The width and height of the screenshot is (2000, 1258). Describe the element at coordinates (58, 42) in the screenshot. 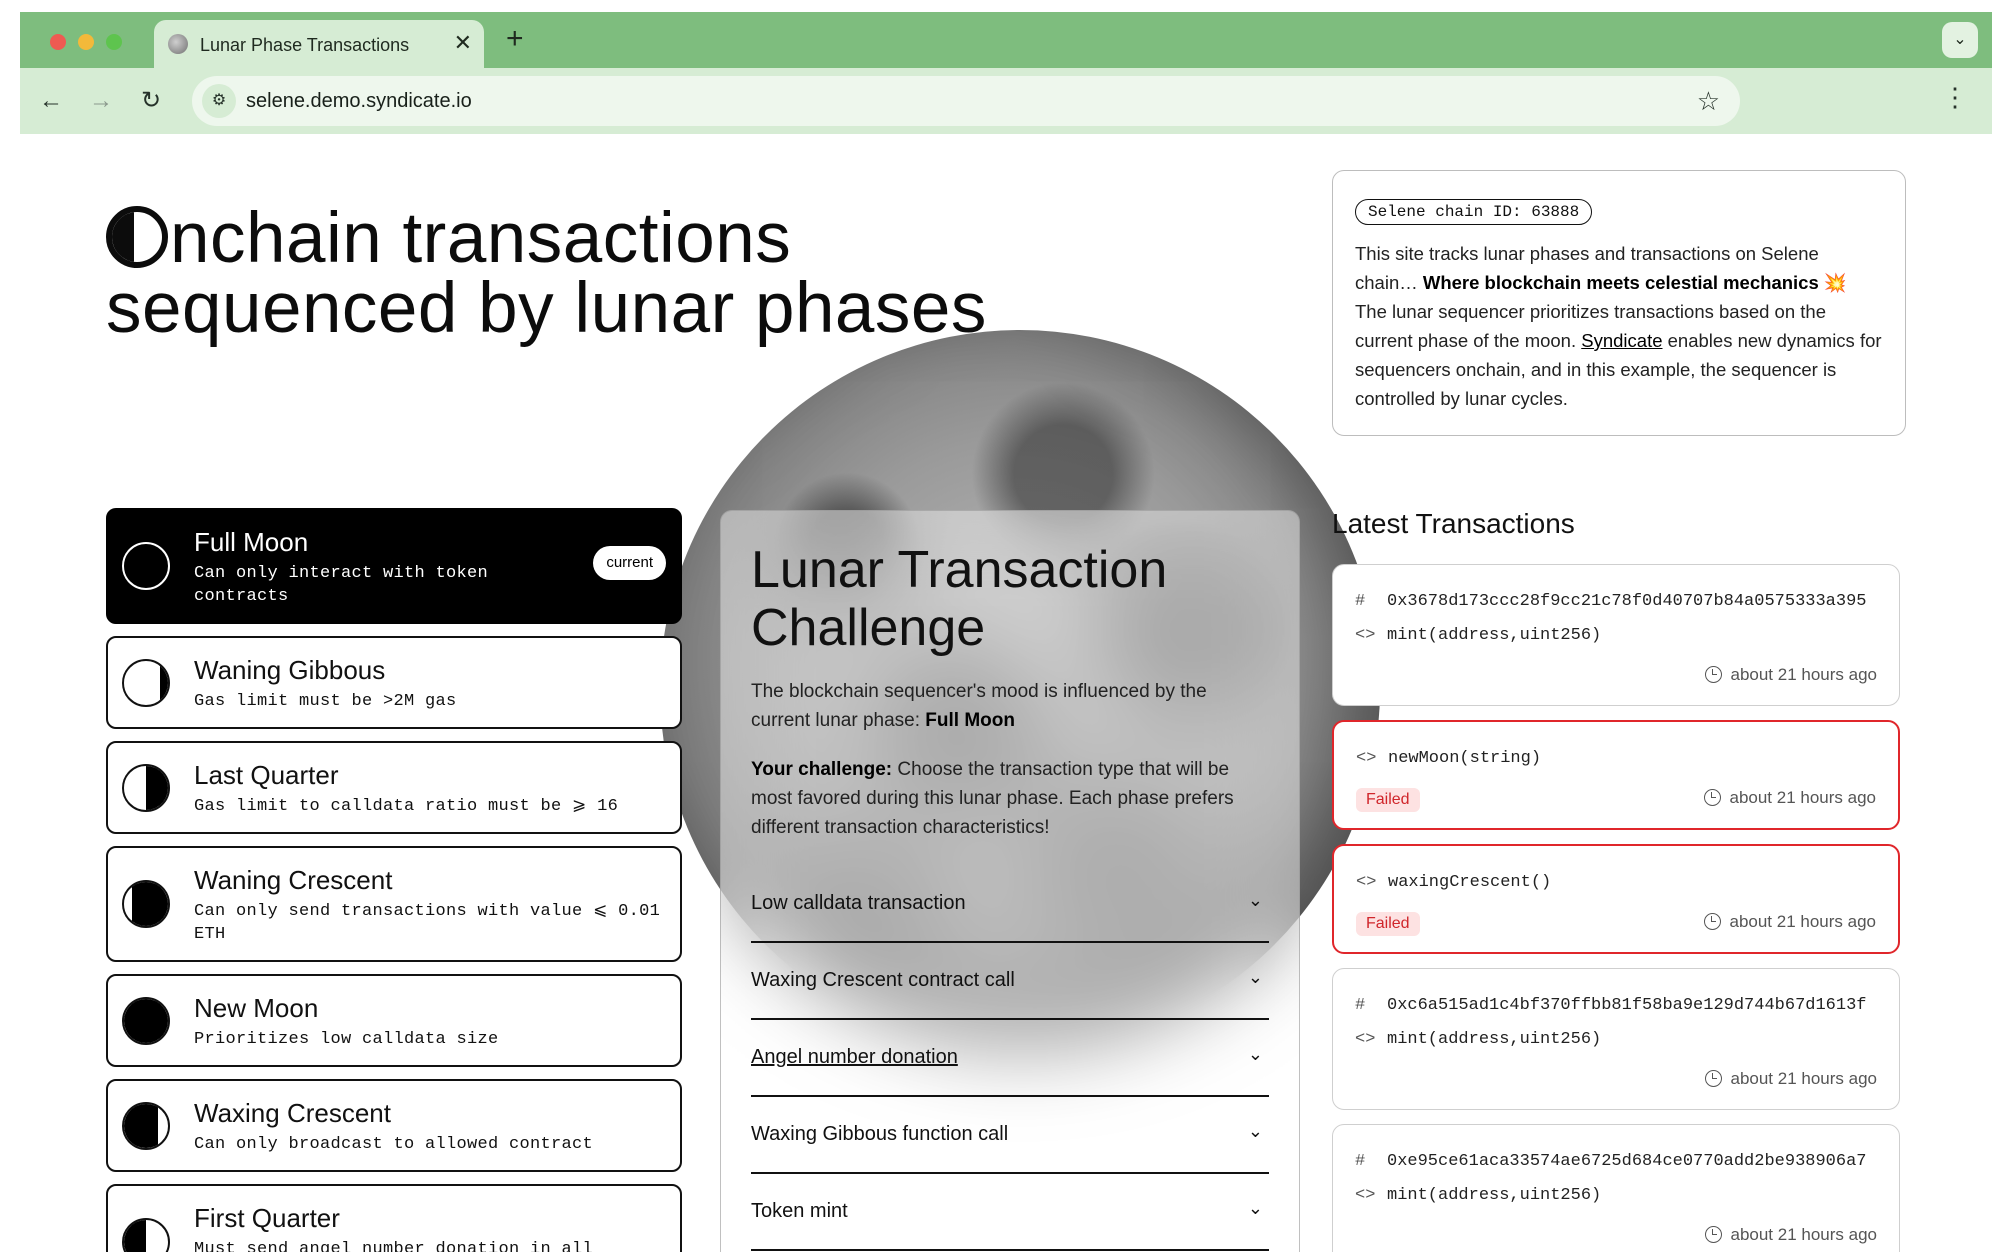

I see `close-window-button` at that location.